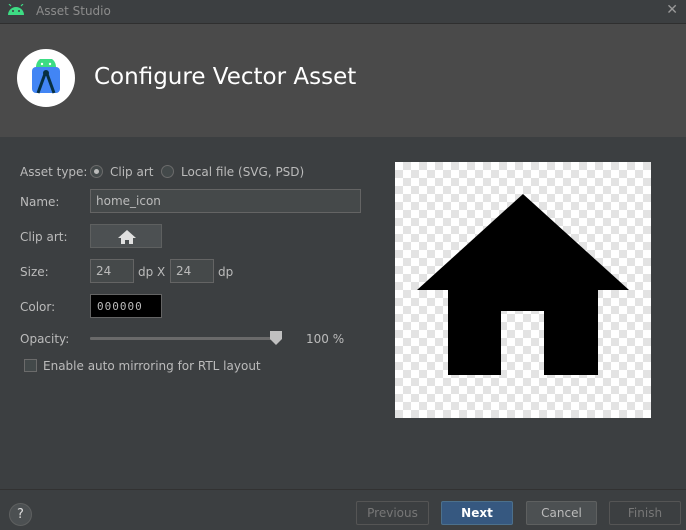 The height and width of the screenshot is (530, 686). What do you see at coordinates (645, 513) in the screenshot?
I see `finish-button: Finish` at bounding box center [645, 513].